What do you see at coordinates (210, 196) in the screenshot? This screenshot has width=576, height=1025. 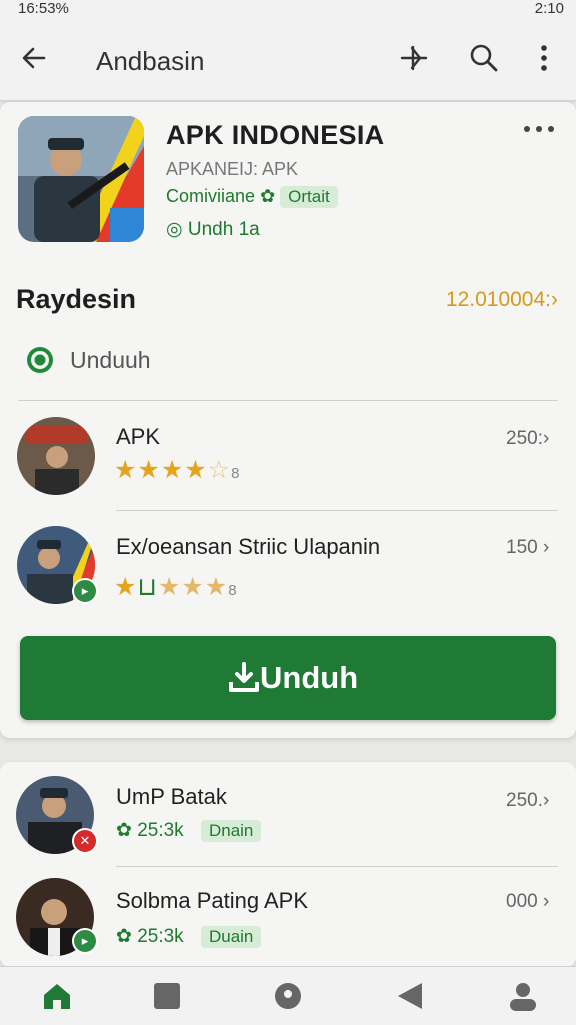 I see `developer-name: Comiviiane` at bounding box center [210, 196].